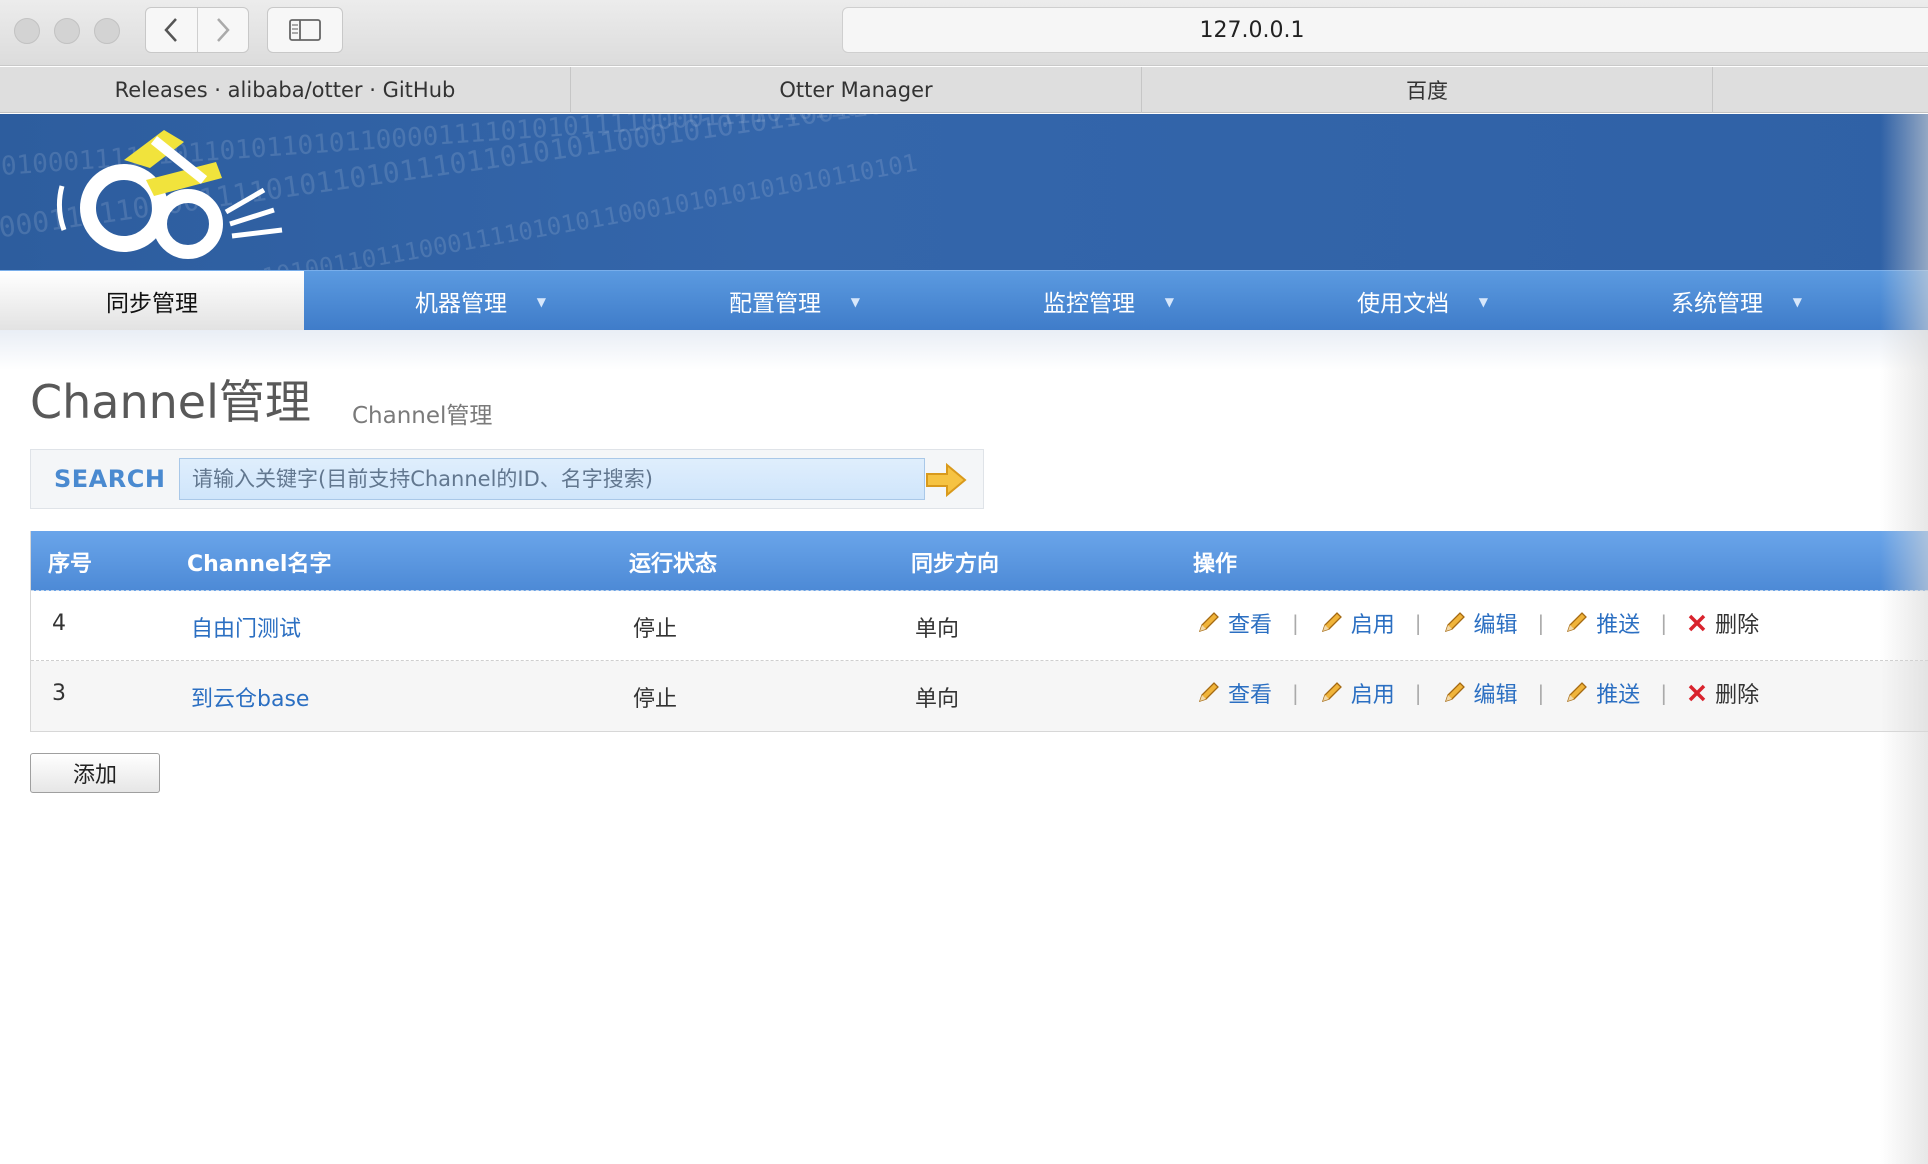 Image resolution: width=1928 pixels, height=1164 pixels. I want to click on browser-tab-github: Releases · alibaba/otter · GitHub, so click(285, 90).